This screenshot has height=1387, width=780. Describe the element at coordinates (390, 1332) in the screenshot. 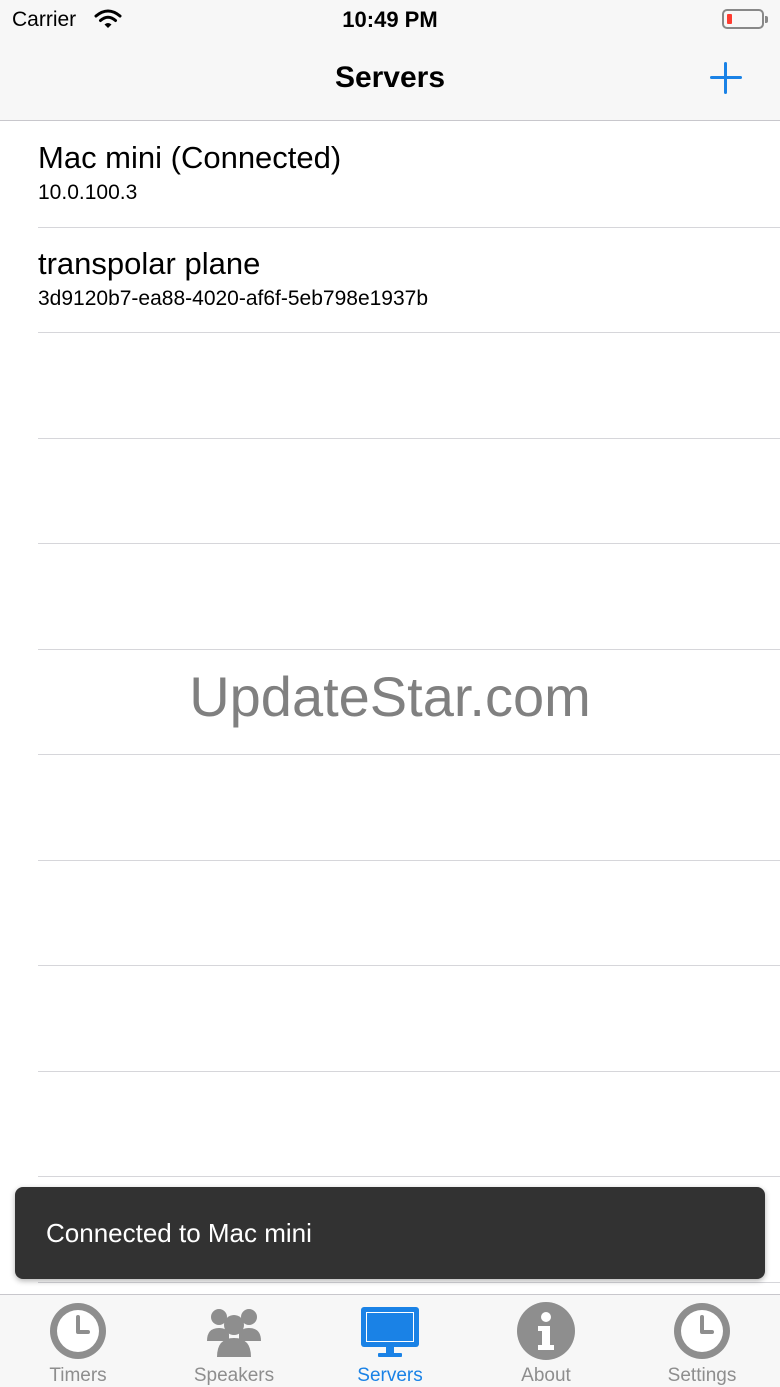

I see `monitor-icon` at that location.